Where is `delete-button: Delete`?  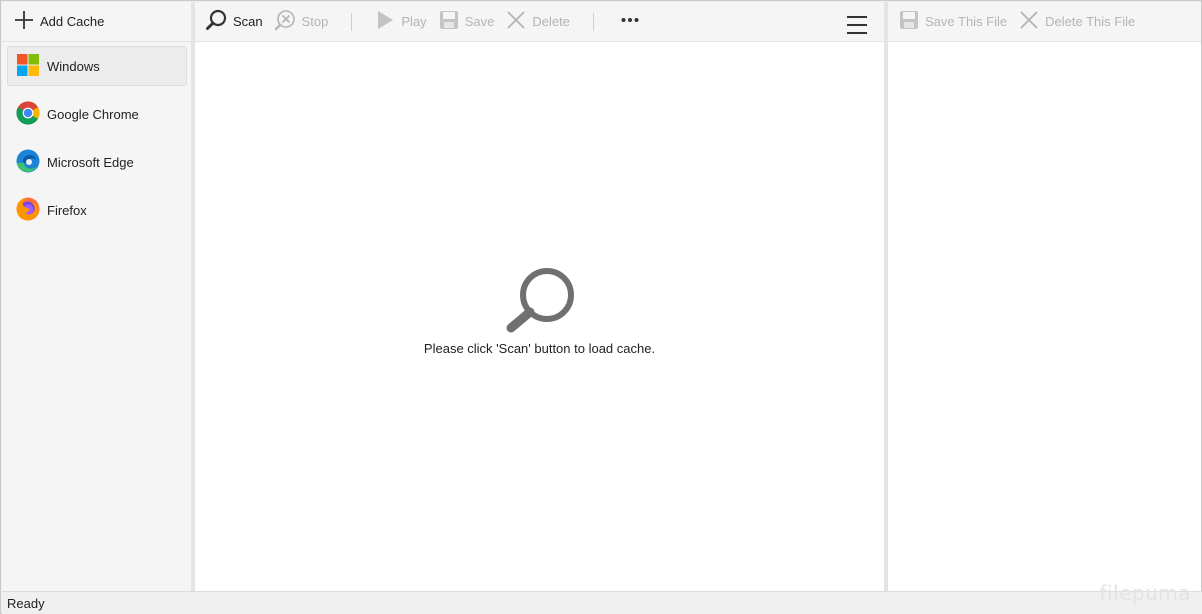 delete-button: Delete is located at coordinates (538, 22).